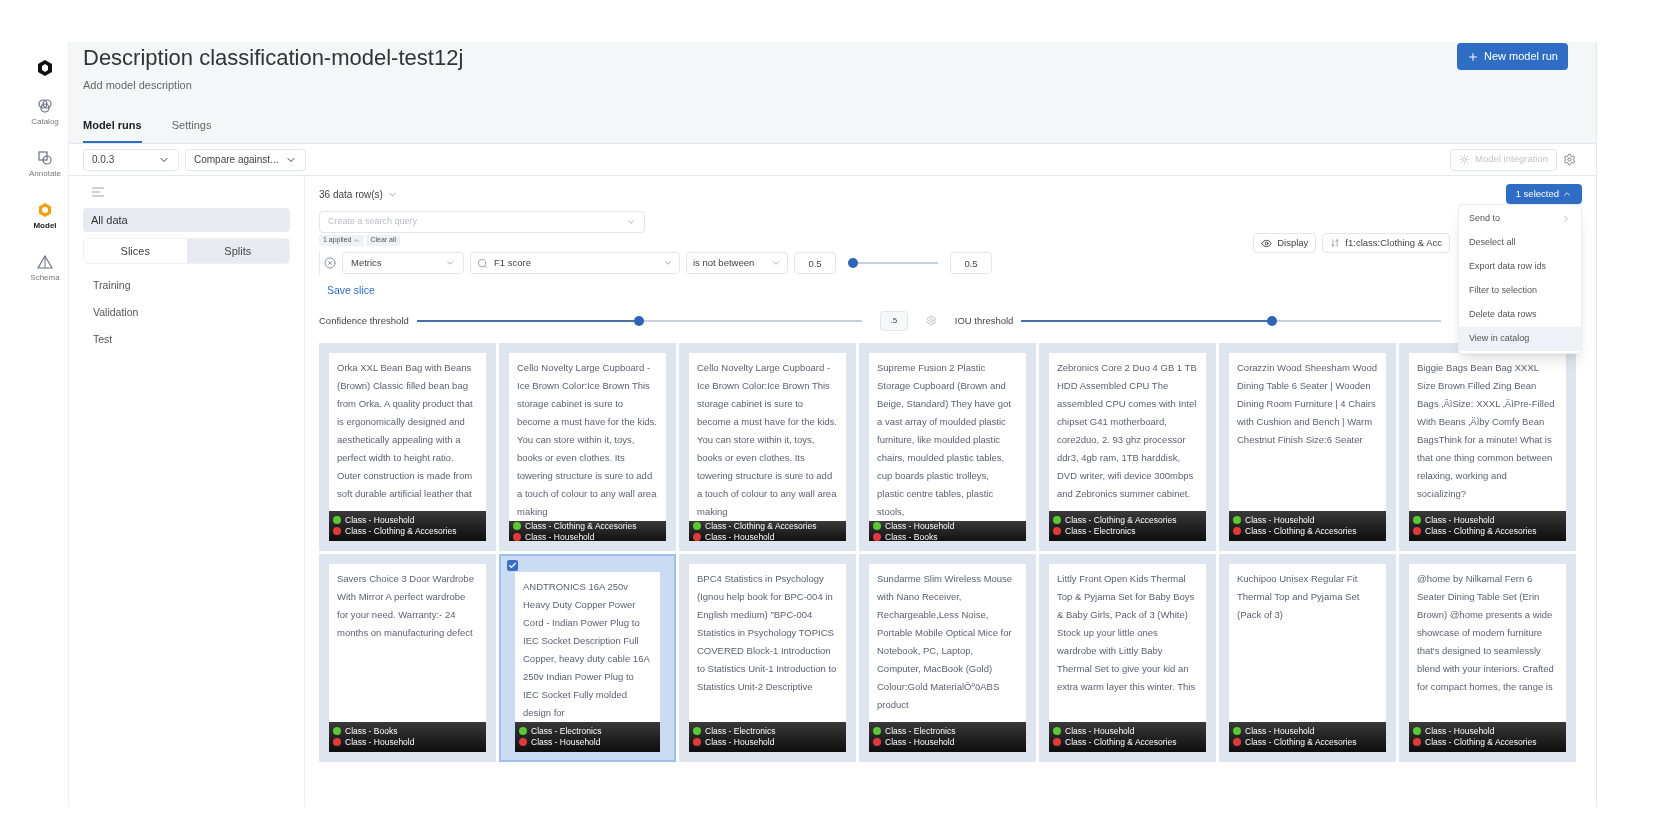 The image size is (1656, 834). I want to click on search-field: Create a search query, so click(482, 222).